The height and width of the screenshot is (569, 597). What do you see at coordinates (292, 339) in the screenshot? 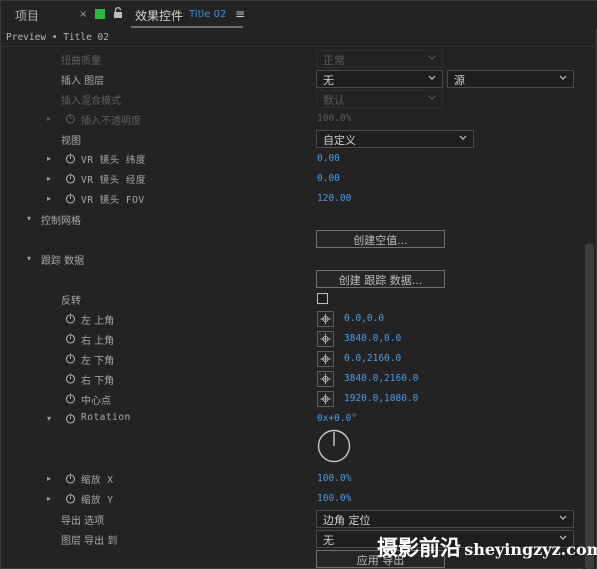
I see `prop-row-top-right: 右 上角 3840.0,0.0` at bounding box center [292, 339].